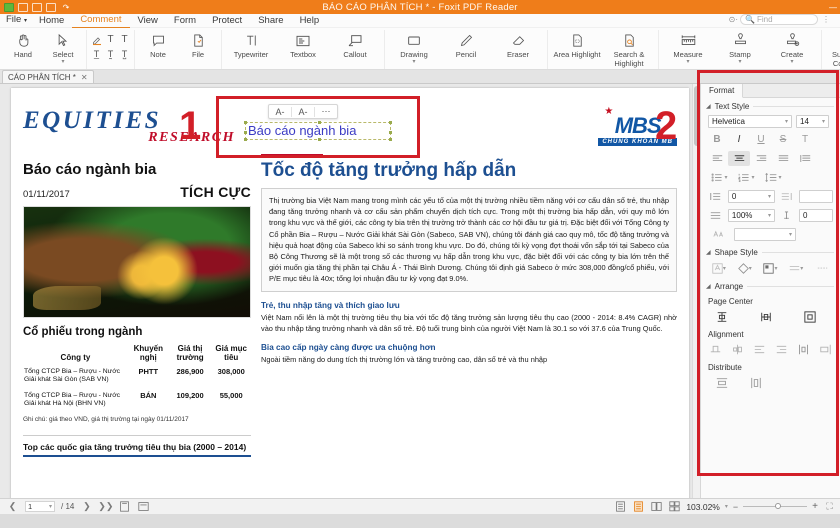 Image resolution: width=840 pixels, height=528 pixels. What do you see at coordinates (771, 268) in the screenshot?
I see `opacity-icon: ▾` at bounding box center [771, 268].